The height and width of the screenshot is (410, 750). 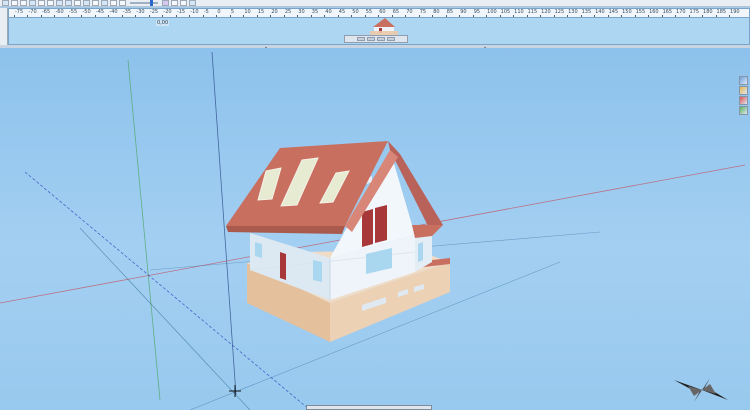 I want to click on bottom-view-controls, so click(x=369, y=407).